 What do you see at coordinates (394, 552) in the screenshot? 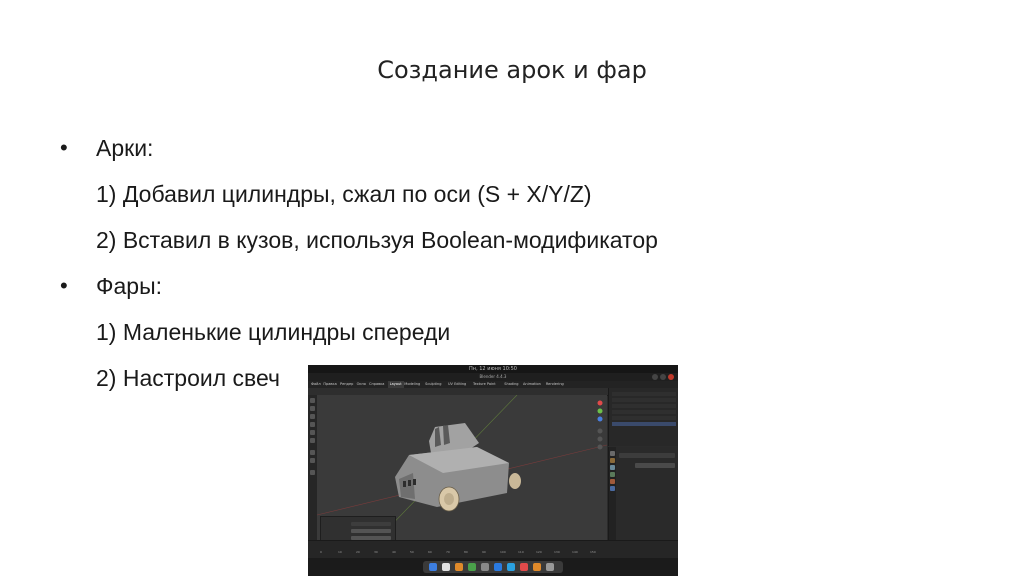
I see `timeline-tick: 40` at bounding box center [394, 552].